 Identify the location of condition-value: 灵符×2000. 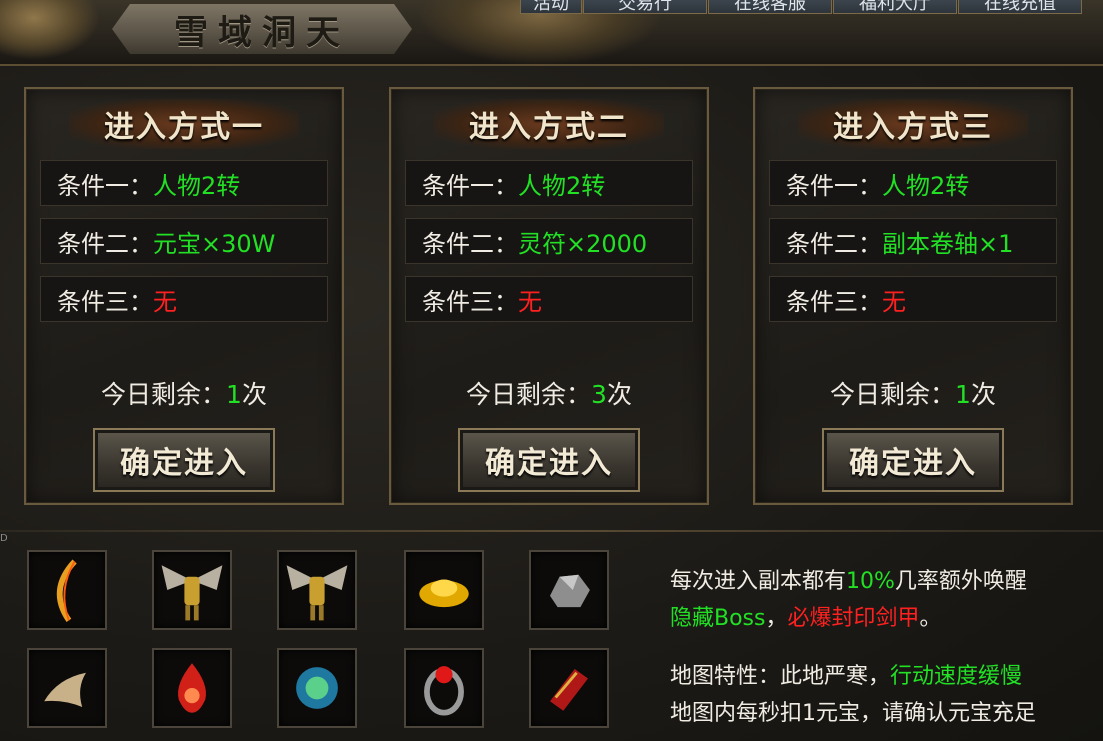
(583, 243).